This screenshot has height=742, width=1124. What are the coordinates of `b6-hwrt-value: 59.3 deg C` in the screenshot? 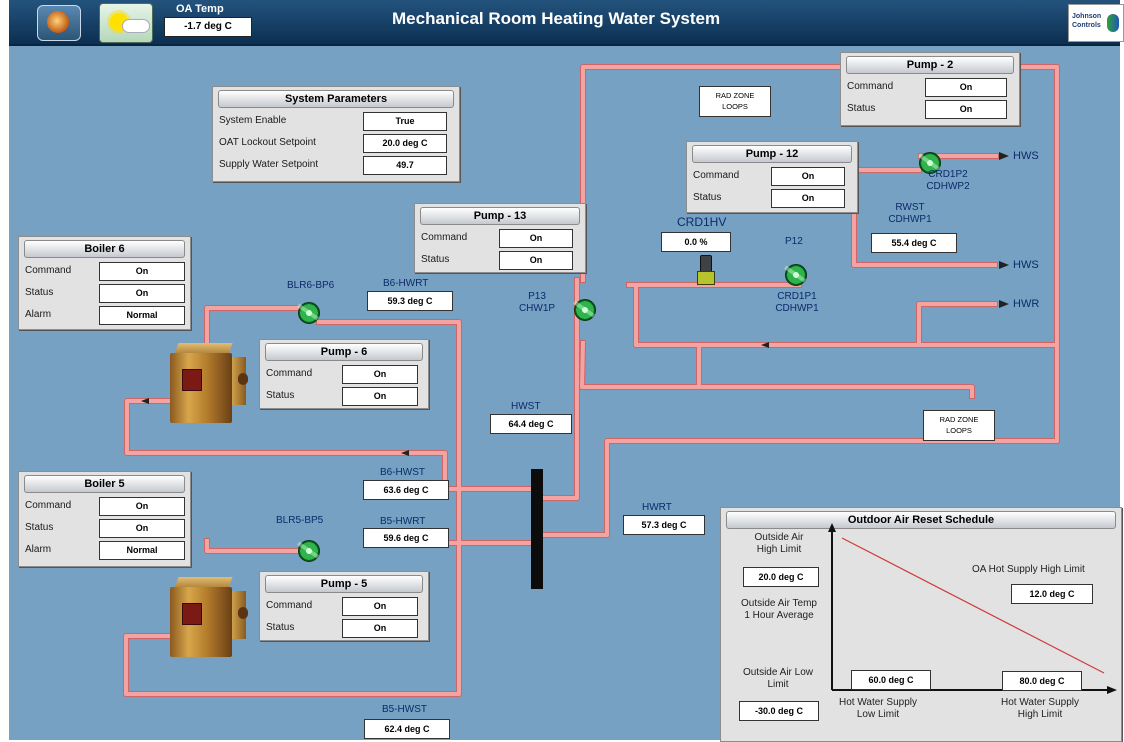 It's located at (410, 301).